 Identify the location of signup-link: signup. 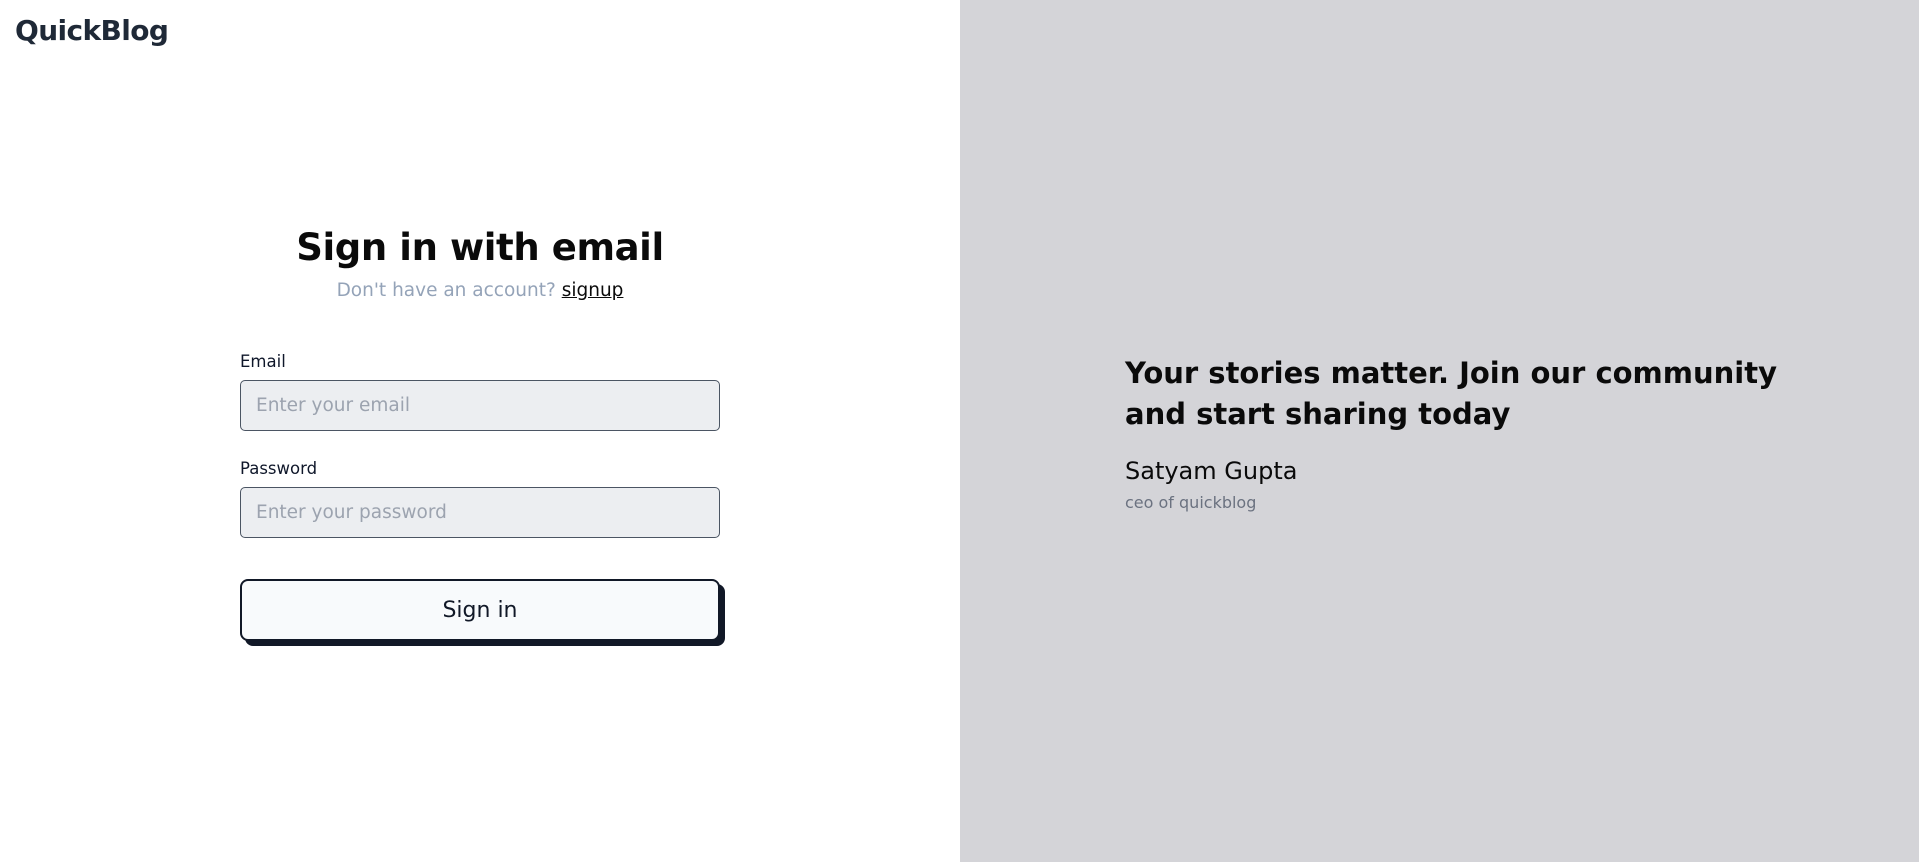
(593, 290).